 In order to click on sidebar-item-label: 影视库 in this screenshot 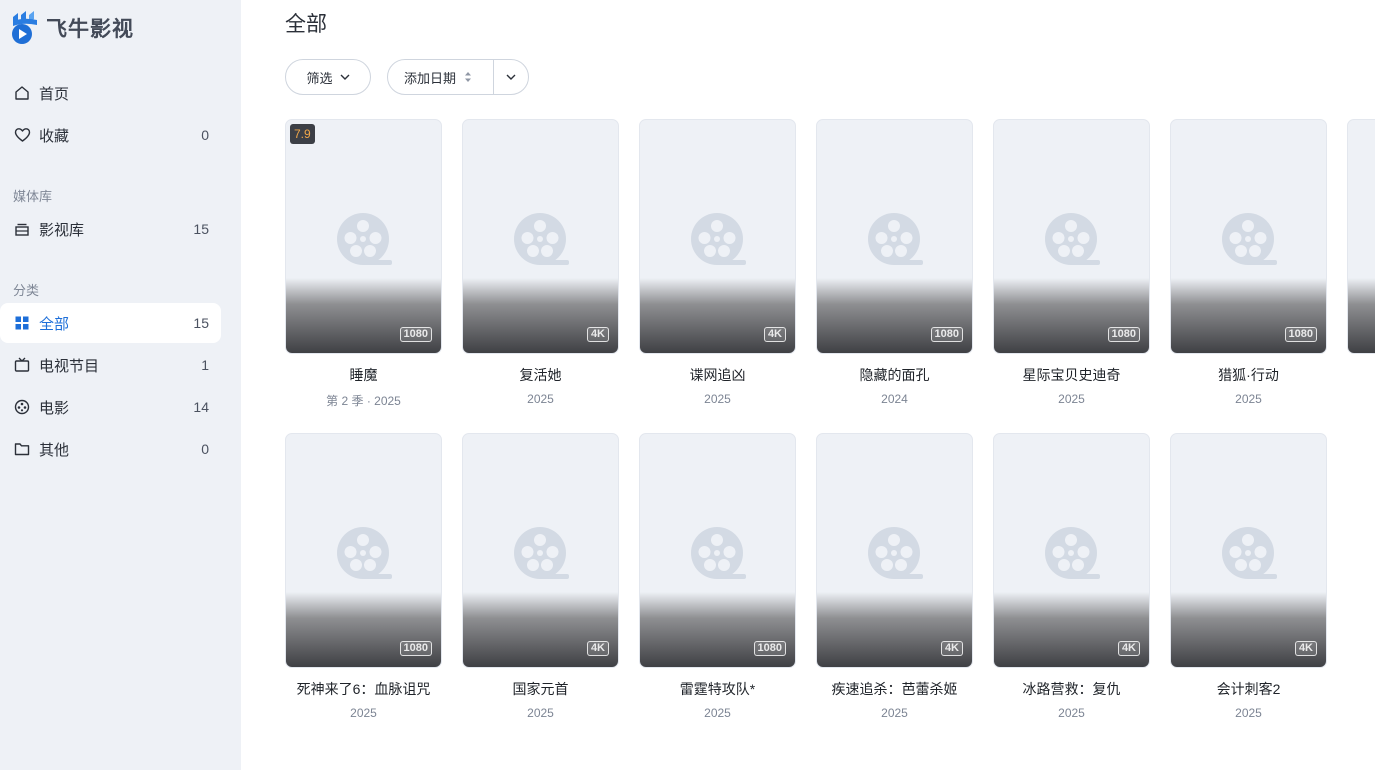, I will do `click(62, 230)`.